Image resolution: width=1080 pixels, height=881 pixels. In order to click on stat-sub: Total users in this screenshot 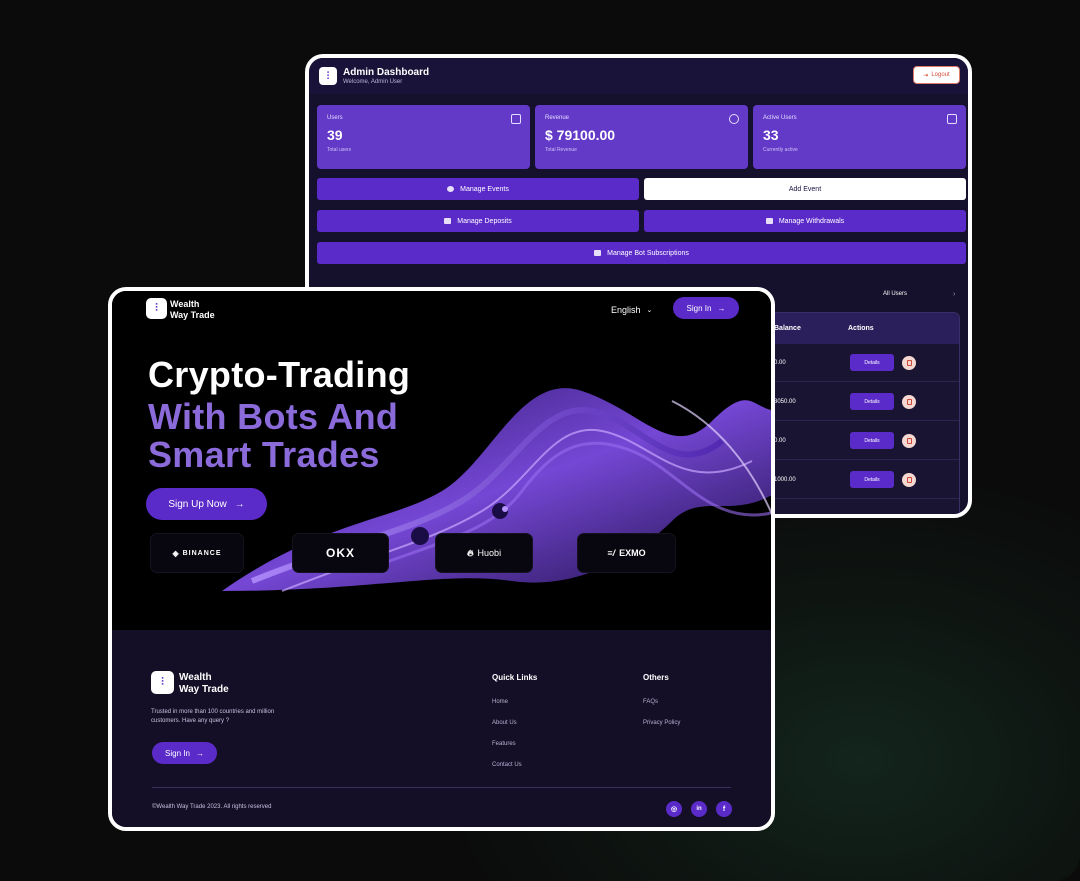, I will do `click(339, 150)`.